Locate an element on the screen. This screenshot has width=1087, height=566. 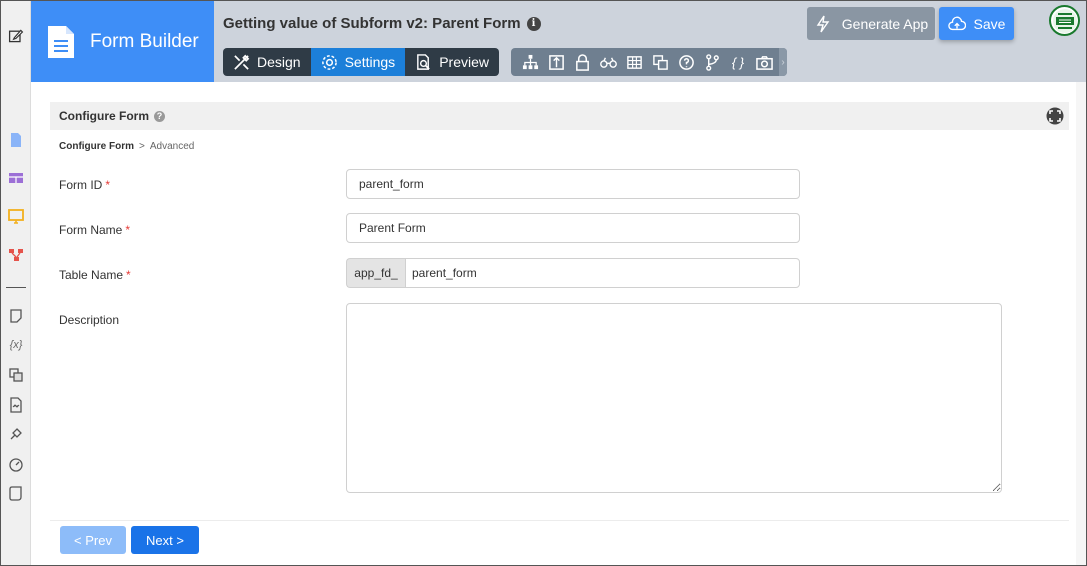
tab-preview: Preview is located at coordinates (452, 62).